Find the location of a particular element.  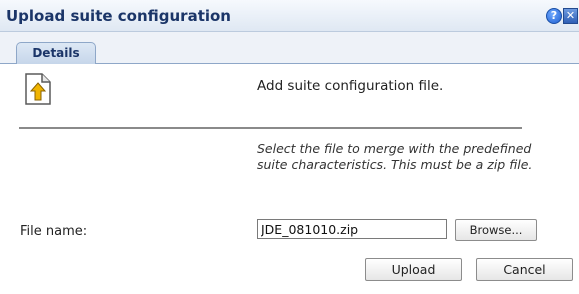

tab-strip: Details is located at coordinates (289, 48).